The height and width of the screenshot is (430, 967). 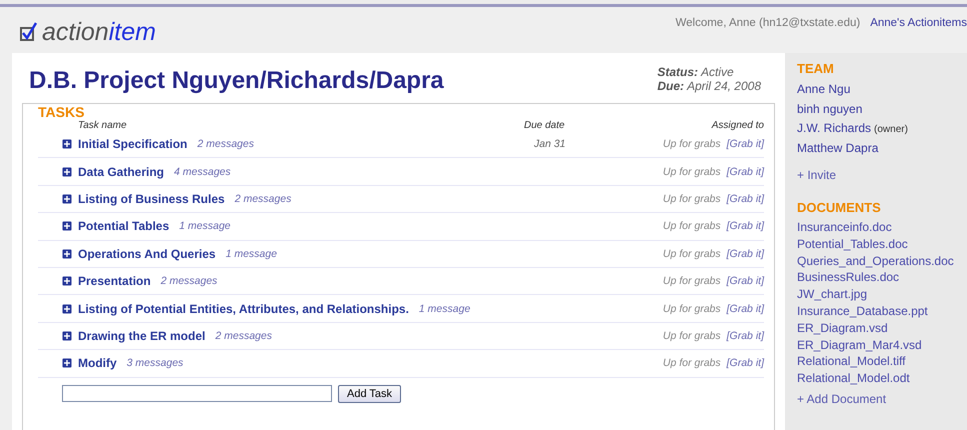 I want to click on member-link: J.W. Richards, so click(x=834, y=128).